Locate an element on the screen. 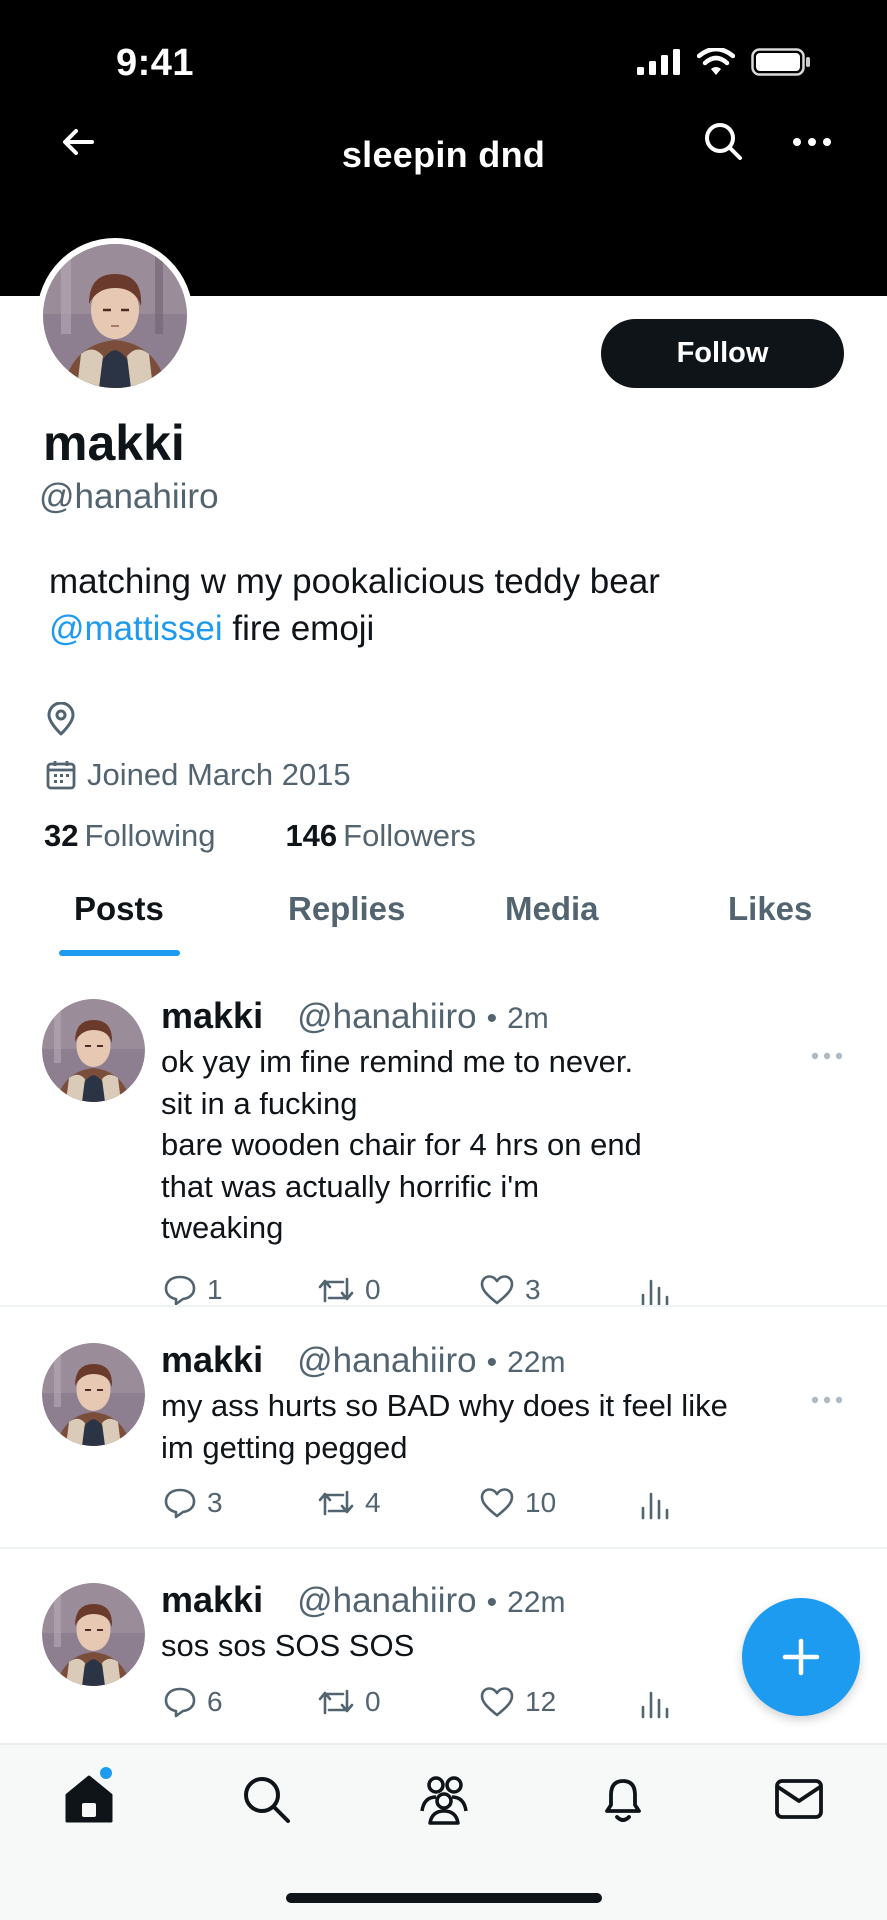 Image resolution: width=887 pixels, height=1920 pixels. joined-text: Joined March 2015 is located at coordinates (219, 774).